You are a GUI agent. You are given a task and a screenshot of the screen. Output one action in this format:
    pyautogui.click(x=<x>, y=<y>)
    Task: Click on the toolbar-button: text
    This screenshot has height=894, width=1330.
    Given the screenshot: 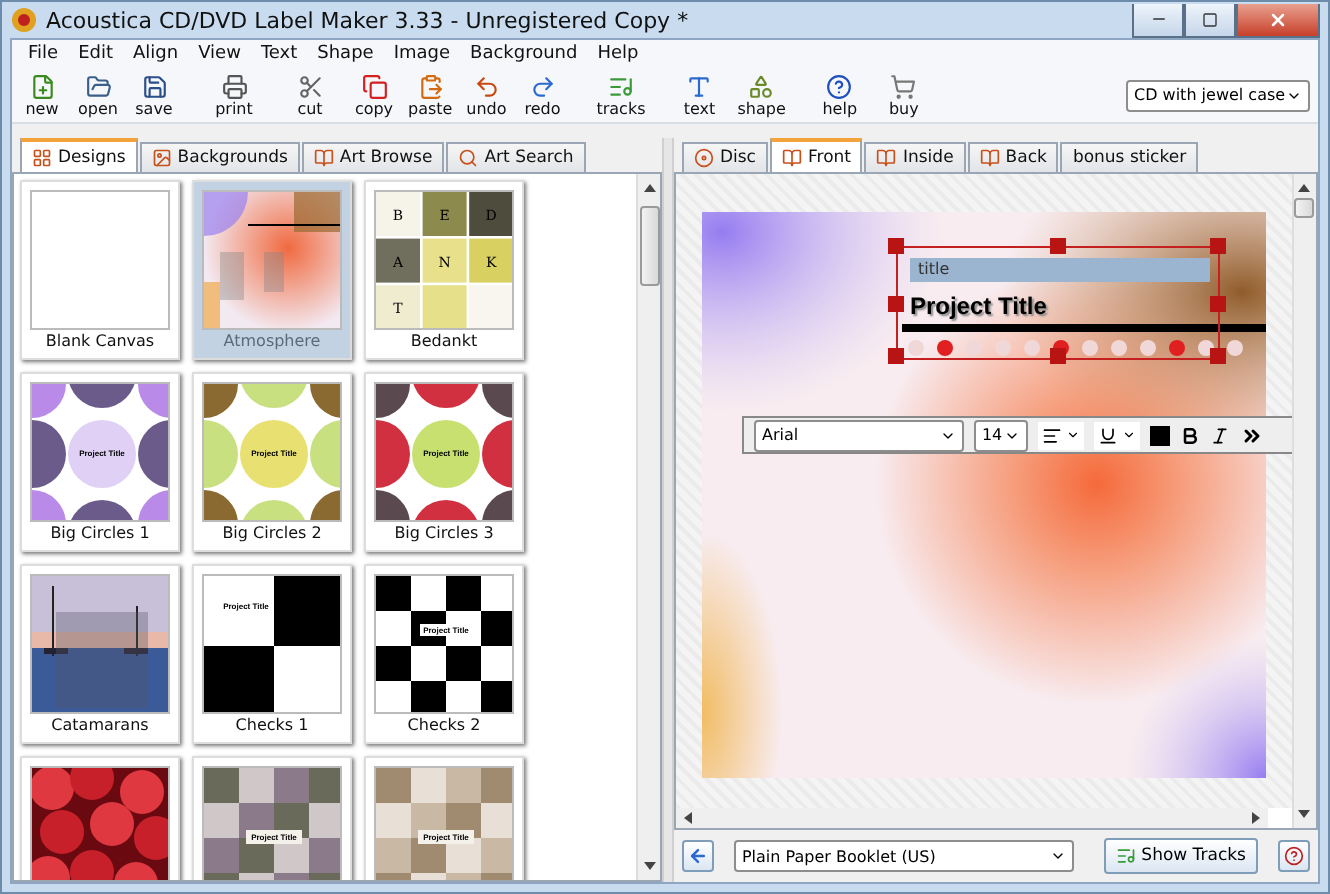 What is the action you would take?
    pyautogui.click(x=699, y=95)
    